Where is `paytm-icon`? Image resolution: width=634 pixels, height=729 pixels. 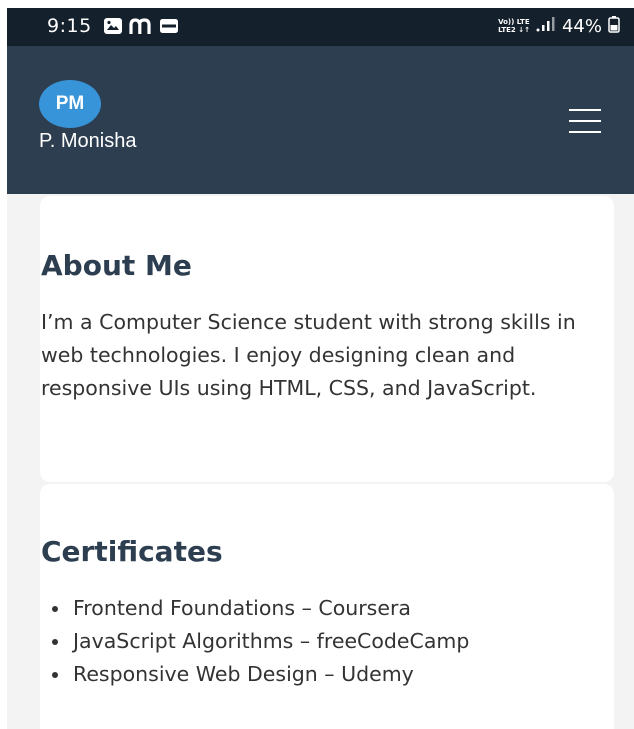 paytm-icon is located at coordinates (169, 28).